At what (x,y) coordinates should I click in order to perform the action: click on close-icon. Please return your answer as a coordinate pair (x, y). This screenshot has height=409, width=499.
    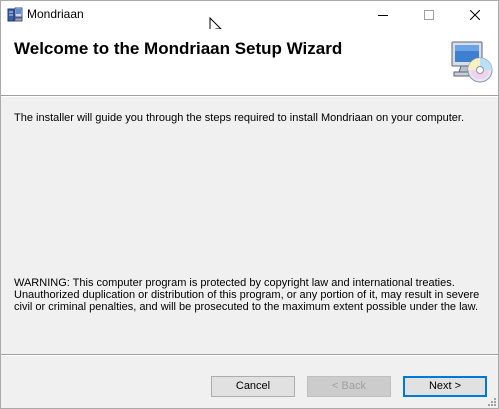
    Looking at the image, I should click on (475, 15).